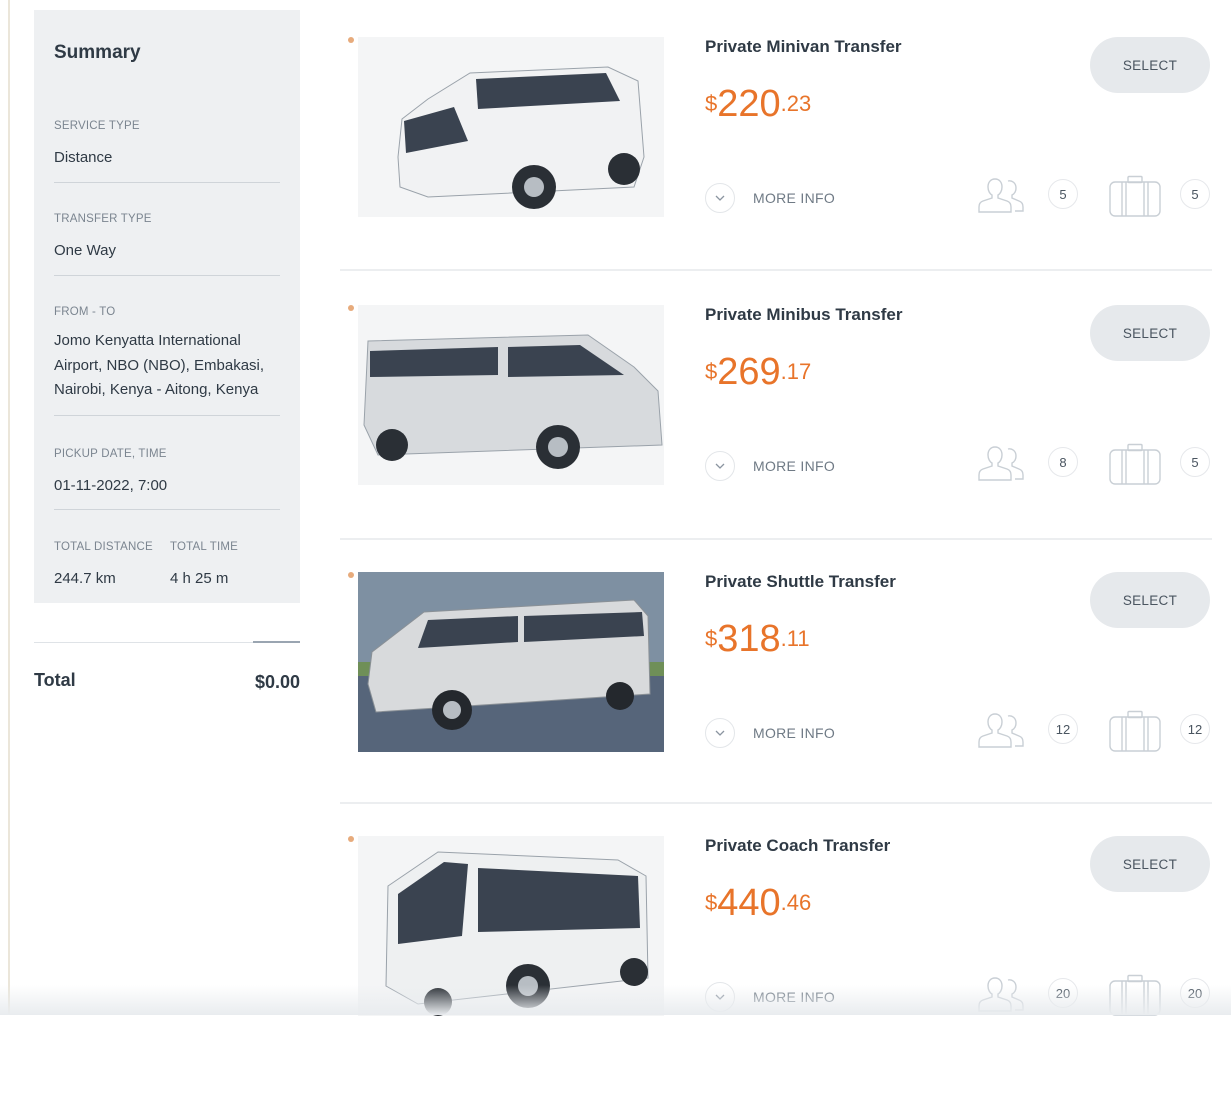 This screenshot has width=1231, height=1103. What do you see at coordinates (798, 845) in the screenshot?
I see `vehicle-title: Private Coach Transfer` at bounding box center [798, 845].